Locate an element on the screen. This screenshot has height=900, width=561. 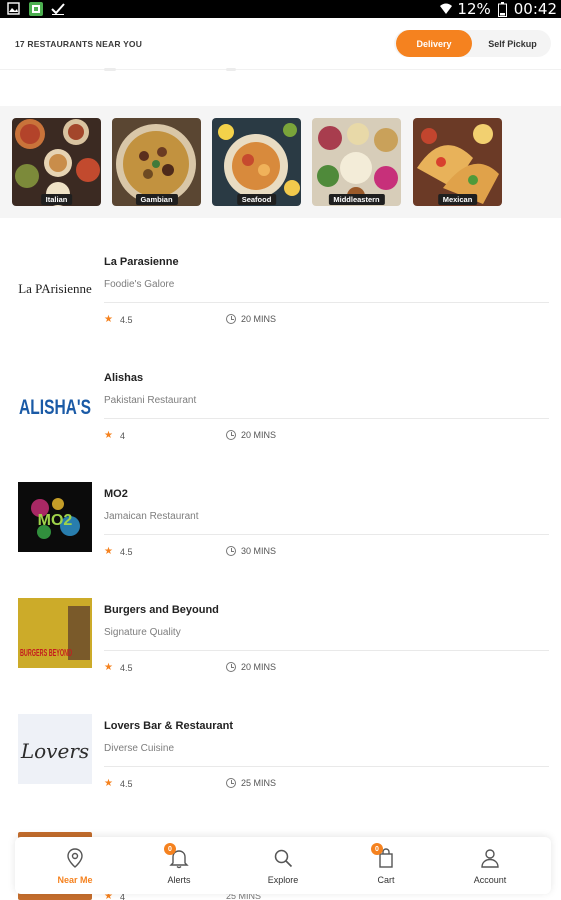
middleastern-food-image is located at coordinates (356, 162).